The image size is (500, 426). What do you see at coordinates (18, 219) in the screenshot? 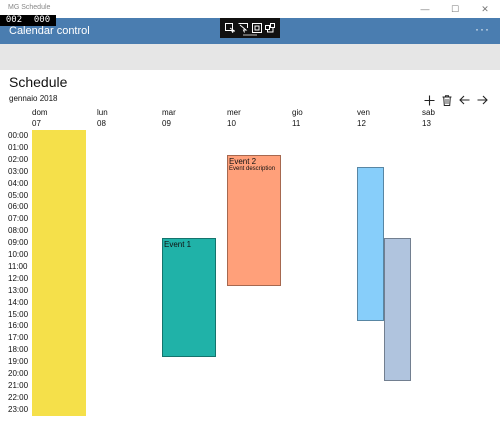
I see `hour-label: 07:00` at bounding box center [18, 219].